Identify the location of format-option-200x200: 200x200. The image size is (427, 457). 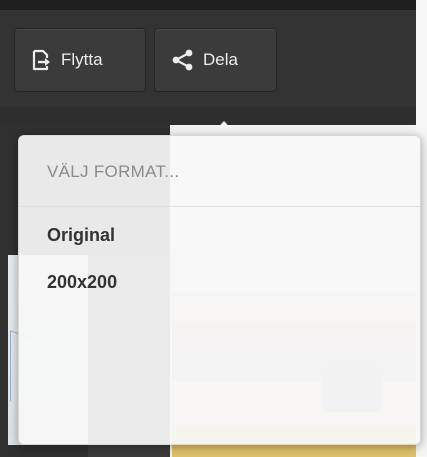
(82, 282).